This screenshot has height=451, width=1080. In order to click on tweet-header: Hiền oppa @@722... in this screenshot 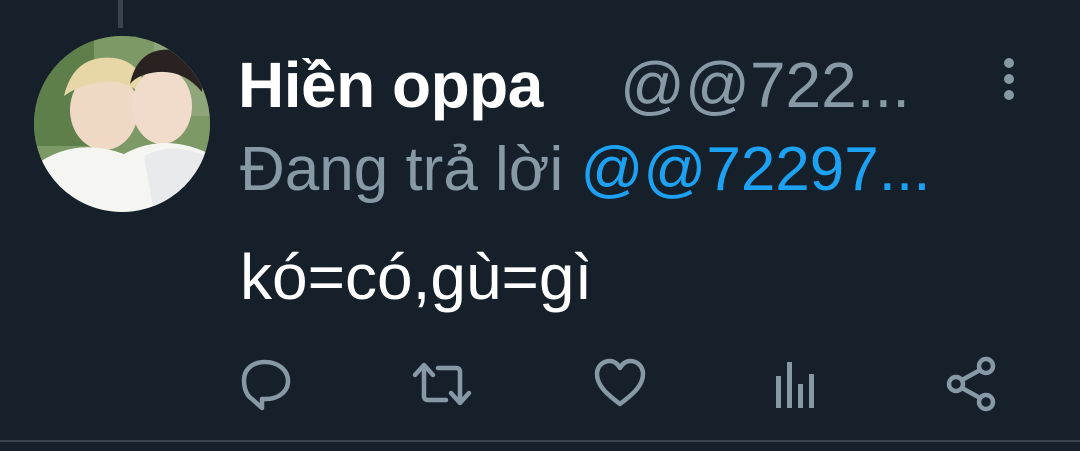, I will do `click(633, 84)`.